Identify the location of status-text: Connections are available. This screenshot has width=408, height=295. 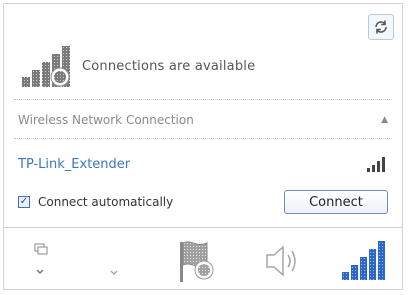
(169, 66).